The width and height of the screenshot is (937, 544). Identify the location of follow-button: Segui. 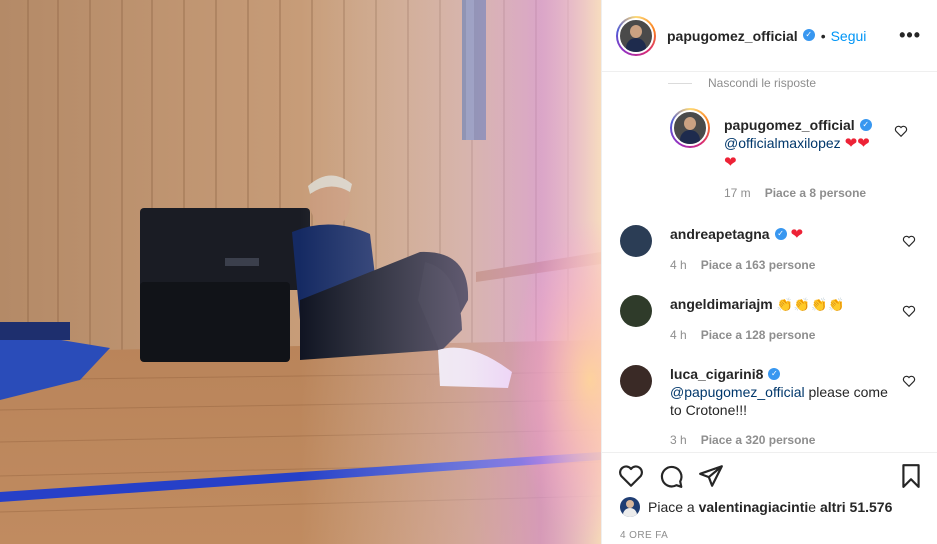
(849, 36).